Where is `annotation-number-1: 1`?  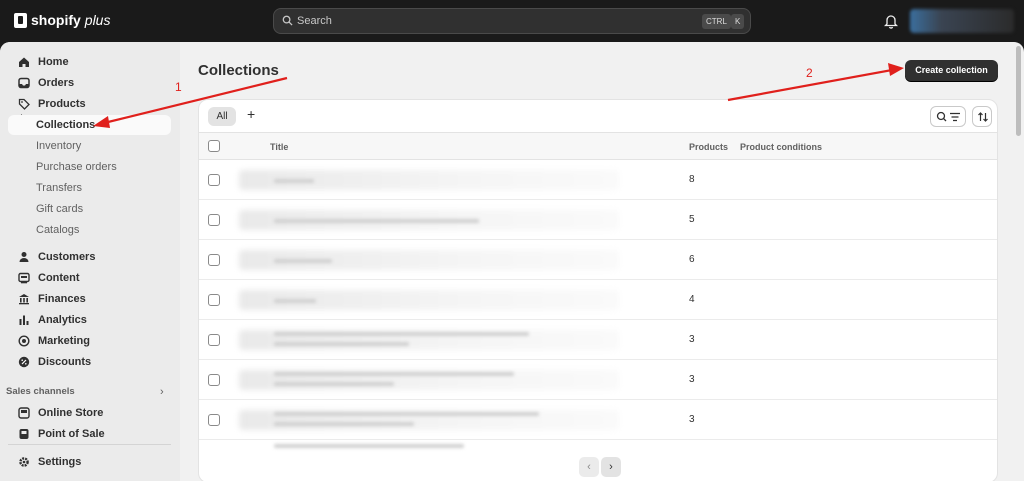 annotation-number-1: 1 is located at coordinates (178, 87).